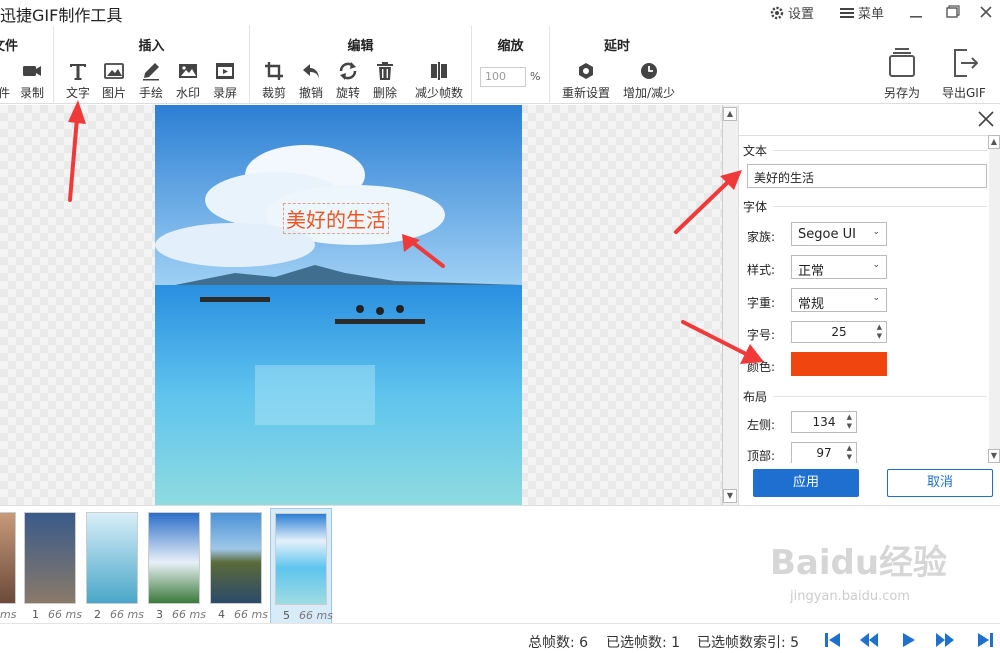 The width and height of the screenshot is (1000, 653). Describe the element at coordinates (966, 63) in the screenshot. I see `export-icon` at that location.